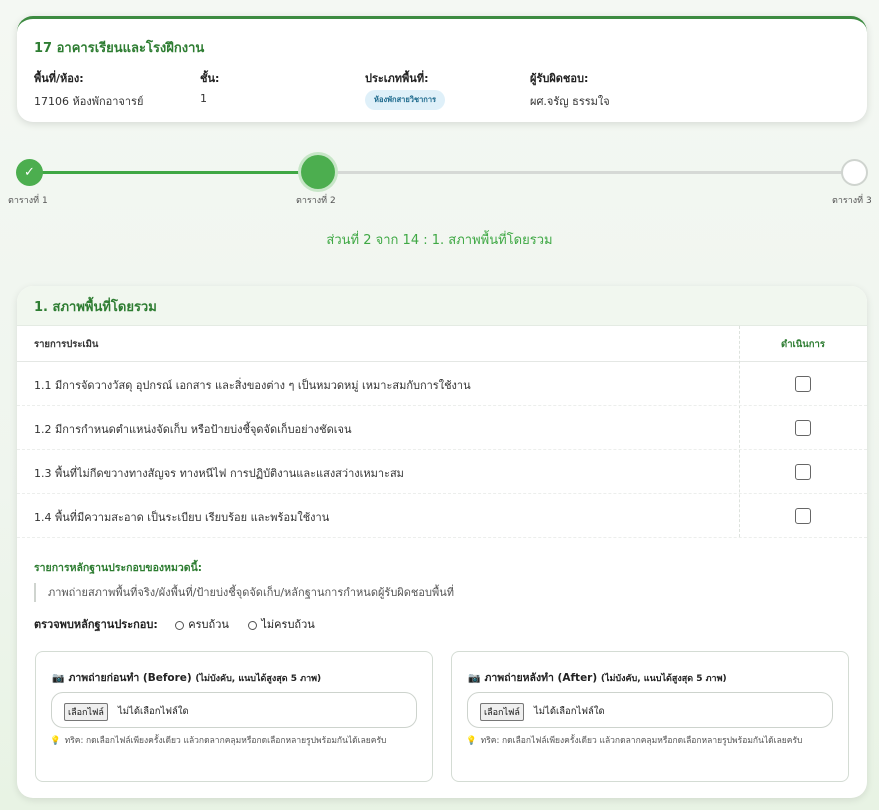 This screenshot has height=810, width=879. What do you see at coordinates (234, 710) in the screenshot?
I see `before-file-input: เลือกไฟล์ ไม่ได้เลือกไฟล์ใด` at bounding box center [234, 710].